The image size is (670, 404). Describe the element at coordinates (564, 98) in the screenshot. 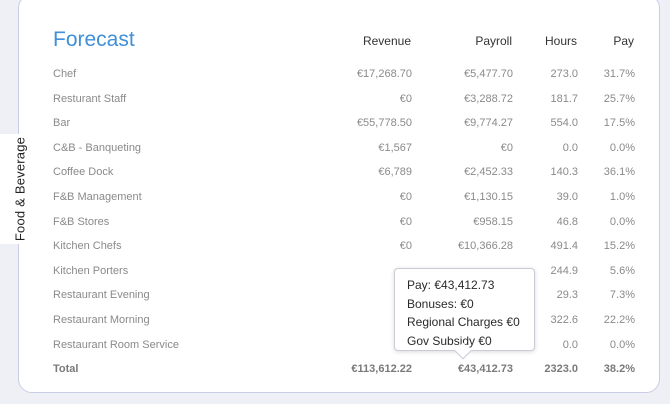

I see `row-hours: 181.7` at that location.